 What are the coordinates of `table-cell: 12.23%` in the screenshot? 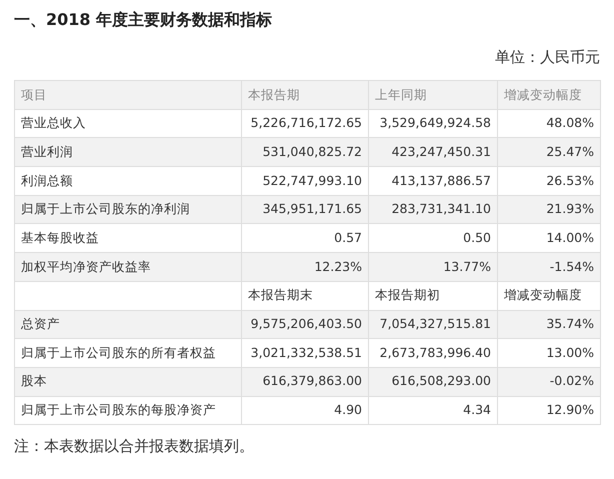 It's located at (305, 267).